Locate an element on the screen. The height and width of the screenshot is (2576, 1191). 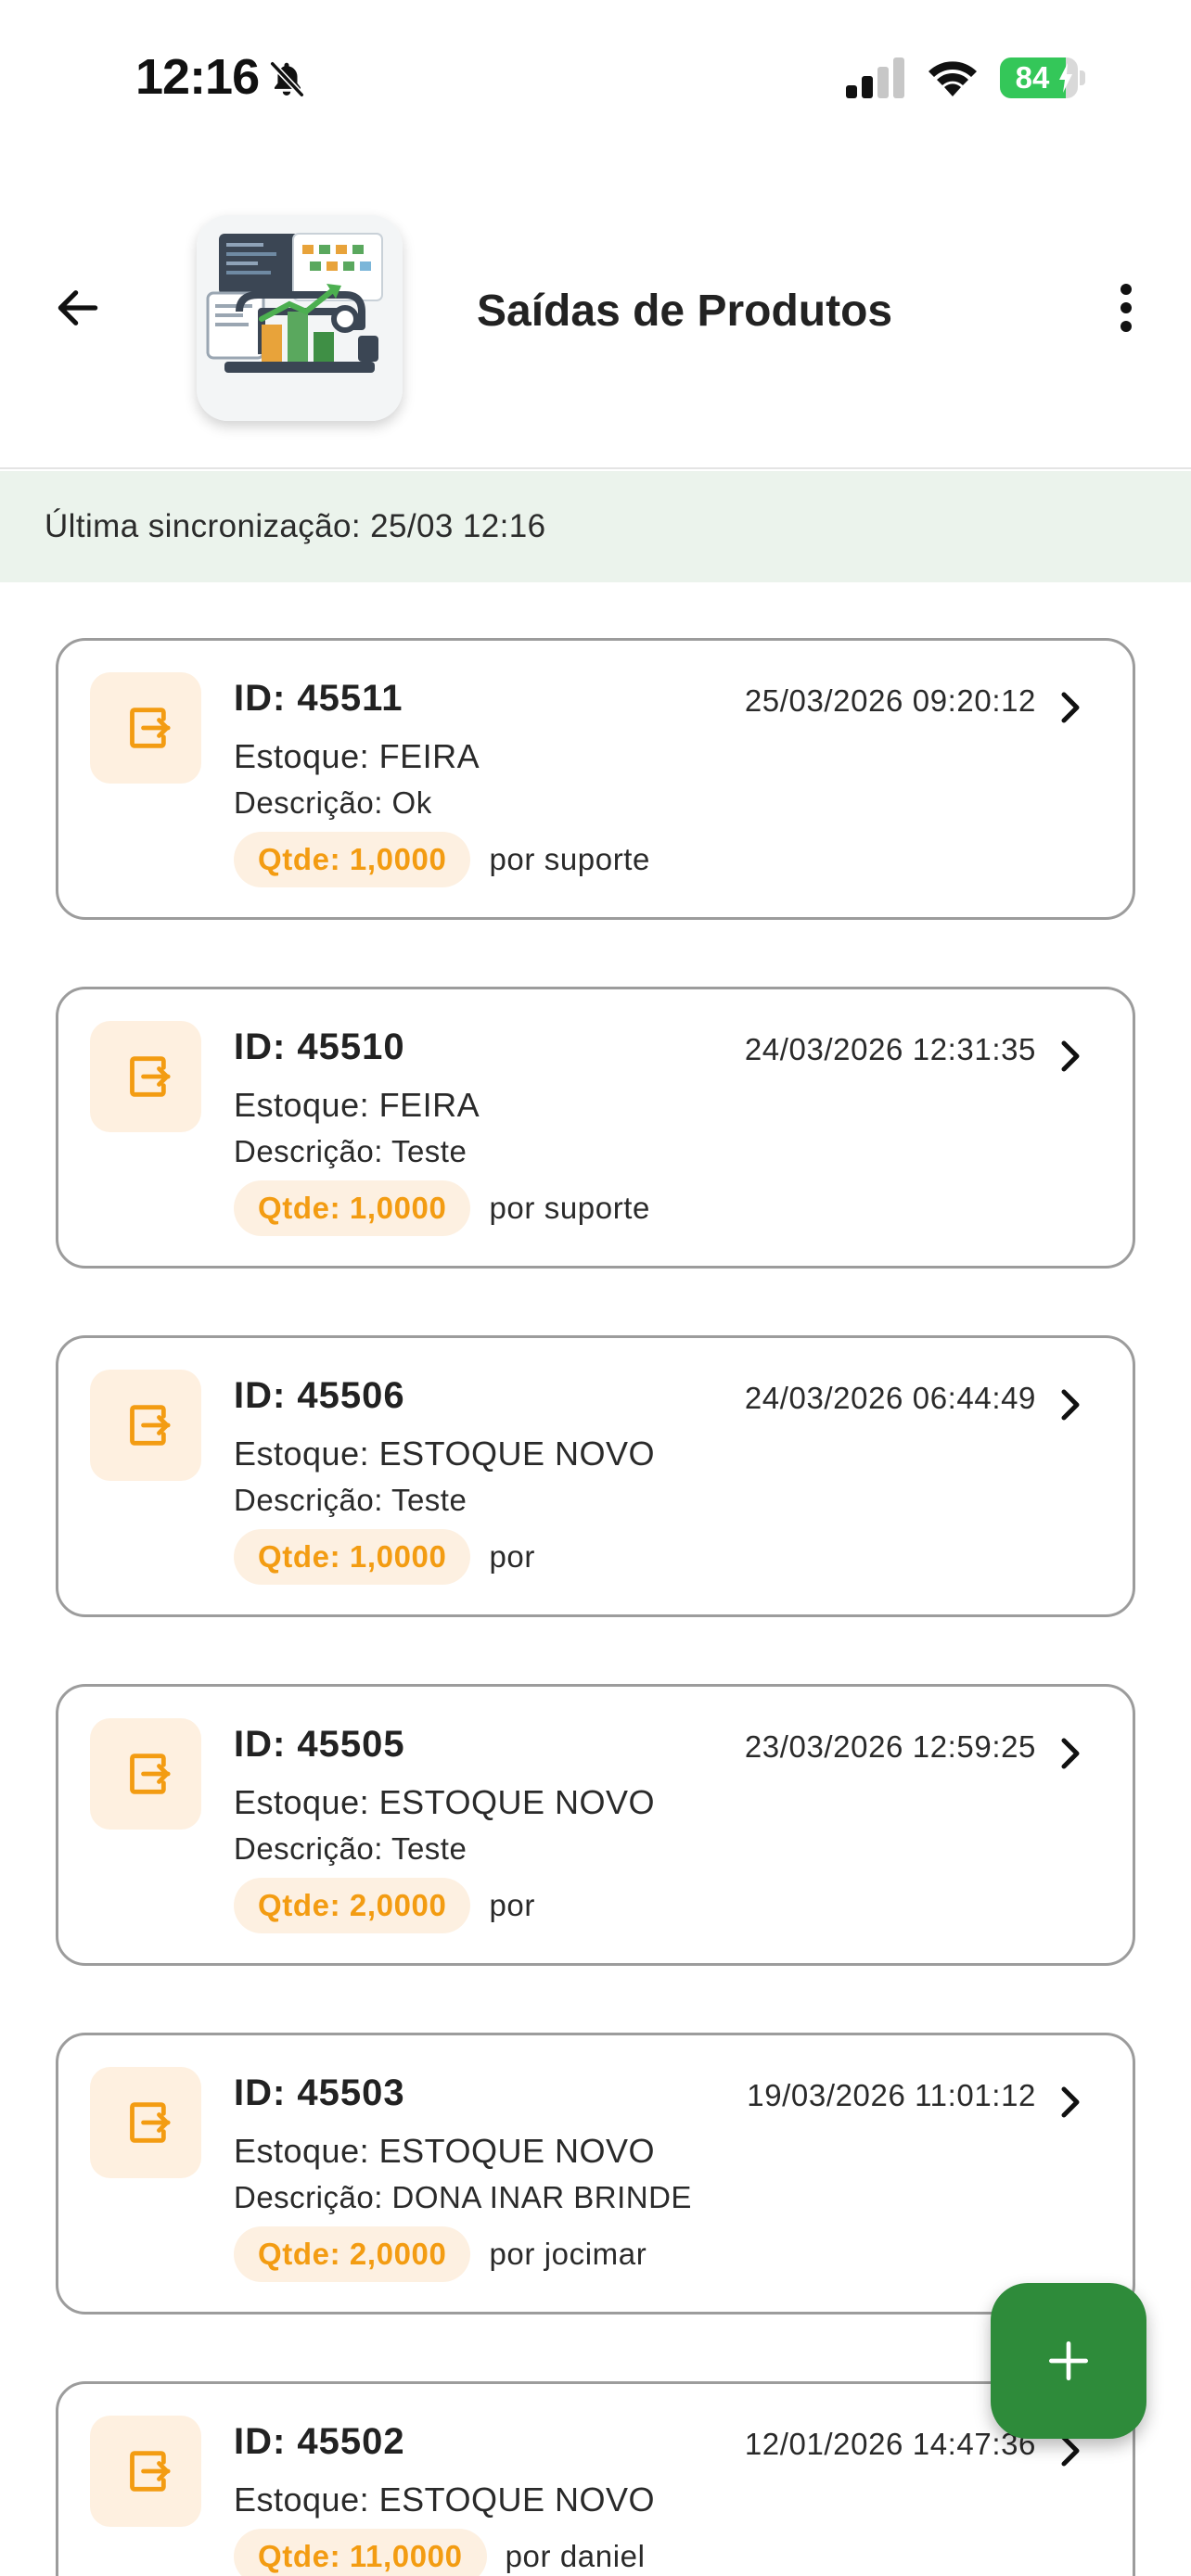
arrow-left-icon is located at coordinates (78, 307).